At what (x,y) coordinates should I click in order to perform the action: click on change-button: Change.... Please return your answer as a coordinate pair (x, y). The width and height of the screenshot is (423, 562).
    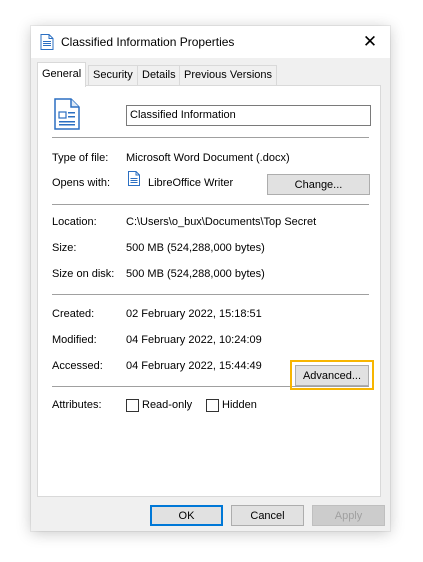
    Looking at the image, I should click on (318, 184).